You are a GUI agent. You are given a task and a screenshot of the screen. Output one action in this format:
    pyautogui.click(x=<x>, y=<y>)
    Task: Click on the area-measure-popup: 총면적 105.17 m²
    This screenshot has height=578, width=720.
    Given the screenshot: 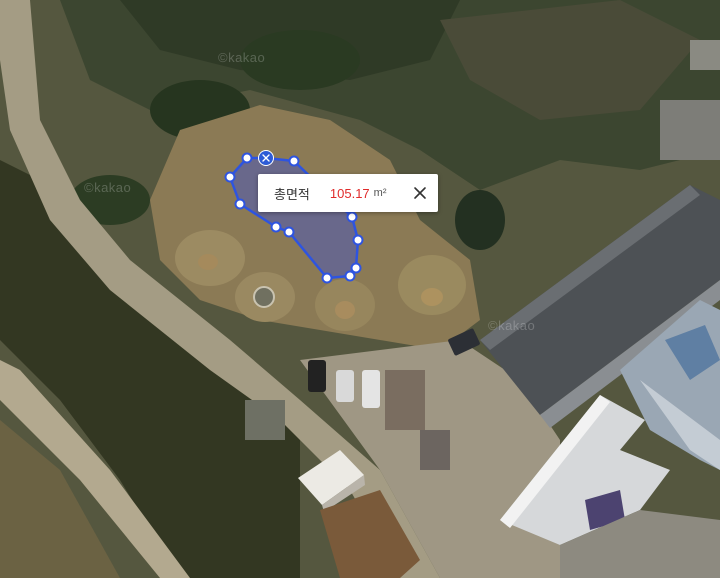 What is the action you would take?
    pyautogui.click(x=348, y=193)
    